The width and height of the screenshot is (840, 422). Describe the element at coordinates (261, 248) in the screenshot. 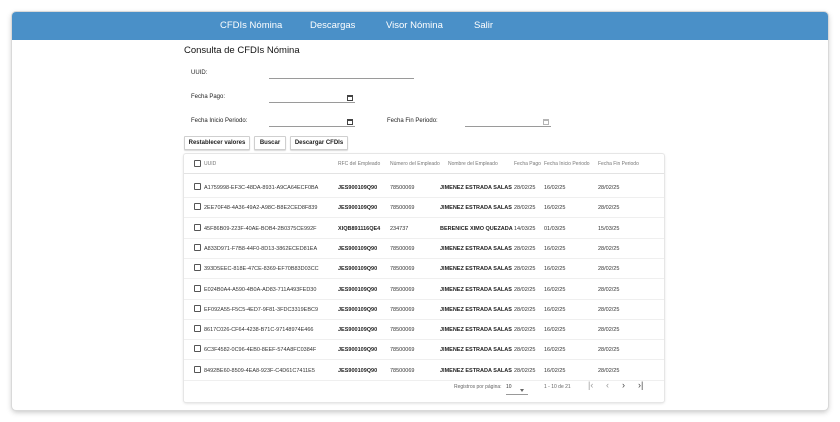

I see `cell-uuid: A833D971-F7B8-44F0-8D13-3862ECED81EA` at that location.